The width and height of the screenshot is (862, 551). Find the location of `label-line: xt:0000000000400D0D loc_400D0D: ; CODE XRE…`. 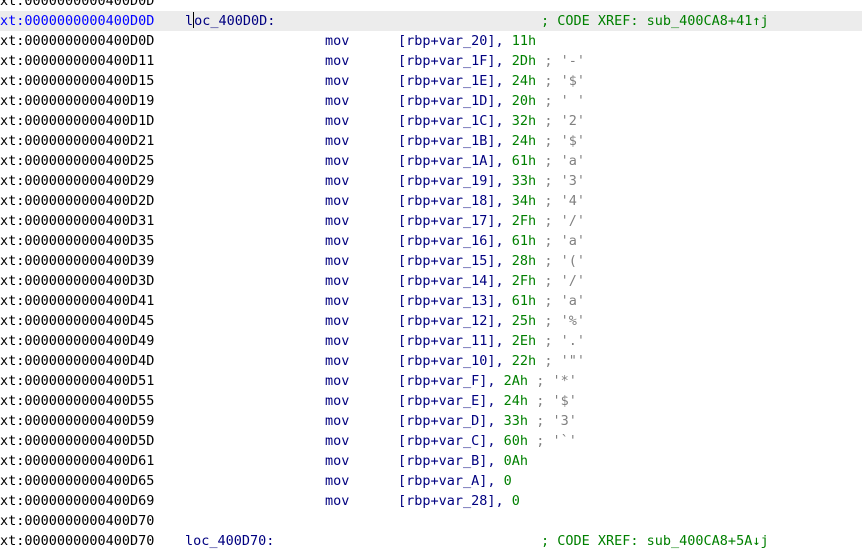

label-line: xt:0000000000400D0D loc_400D0D: ; CODE XRE… is located at coordinates (431, 21).